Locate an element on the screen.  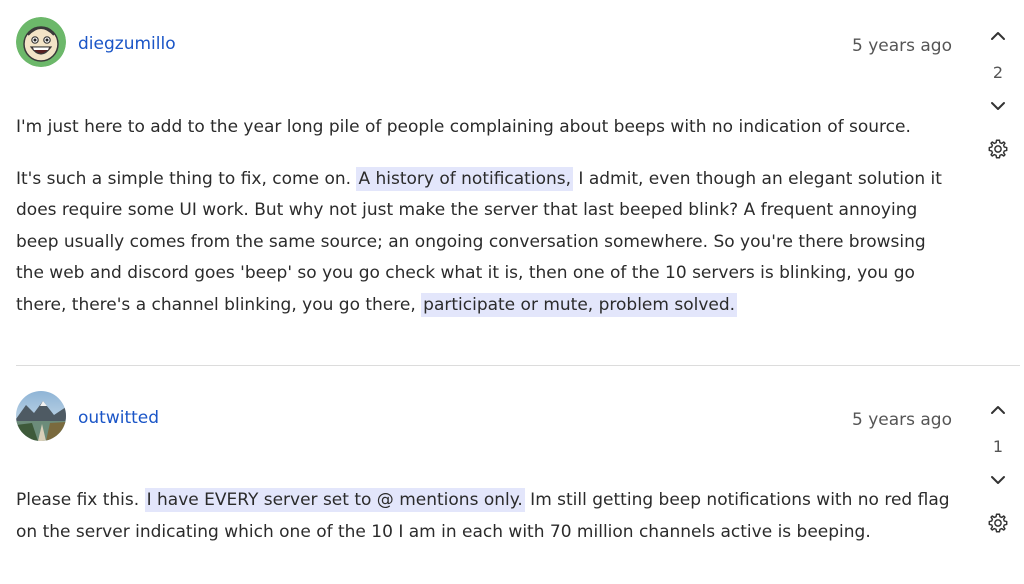
vote-controls: 2 is located at coordinates (998, 93).